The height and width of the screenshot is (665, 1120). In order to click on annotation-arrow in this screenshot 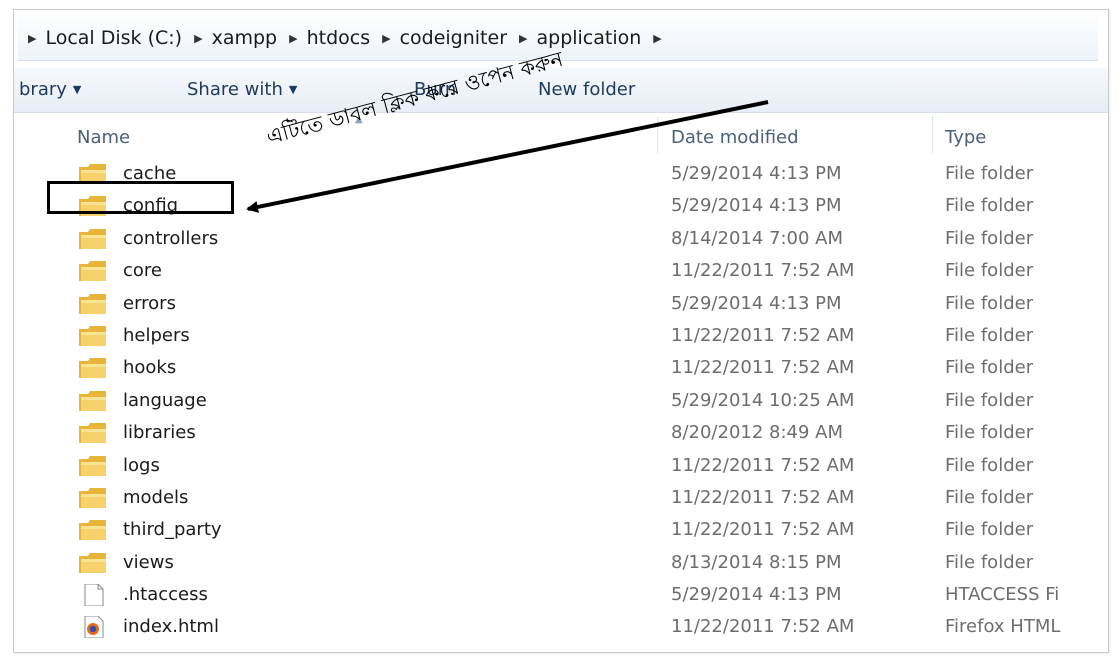, I will do `click(507, 156)`.